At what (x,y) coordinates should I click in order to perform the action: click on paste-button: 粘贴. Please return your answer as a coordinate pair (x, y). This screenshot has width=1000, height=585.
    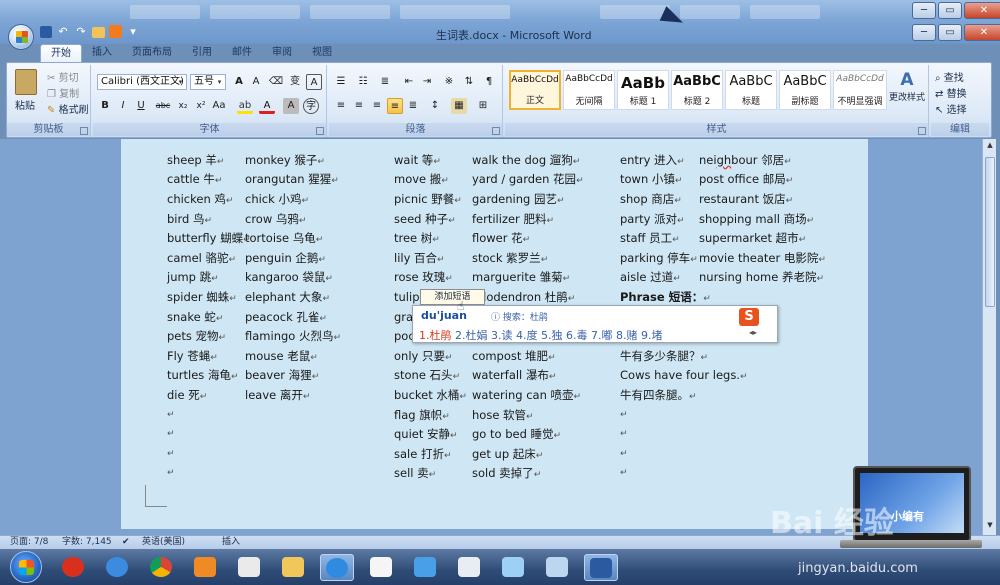
    Looking at the image, I should click on (25, 104).